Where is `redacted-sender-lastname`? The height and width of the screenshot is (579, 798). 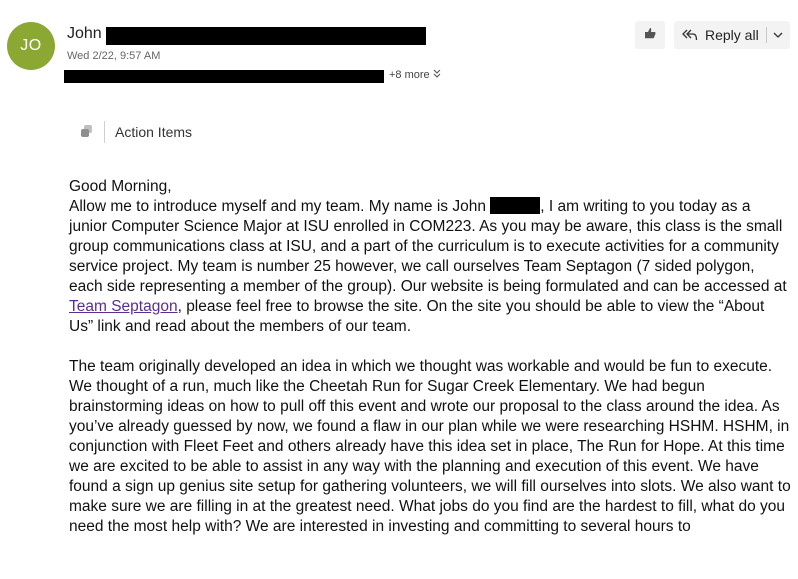 redacted-sender-lastname is located at coordinates (266, 36).